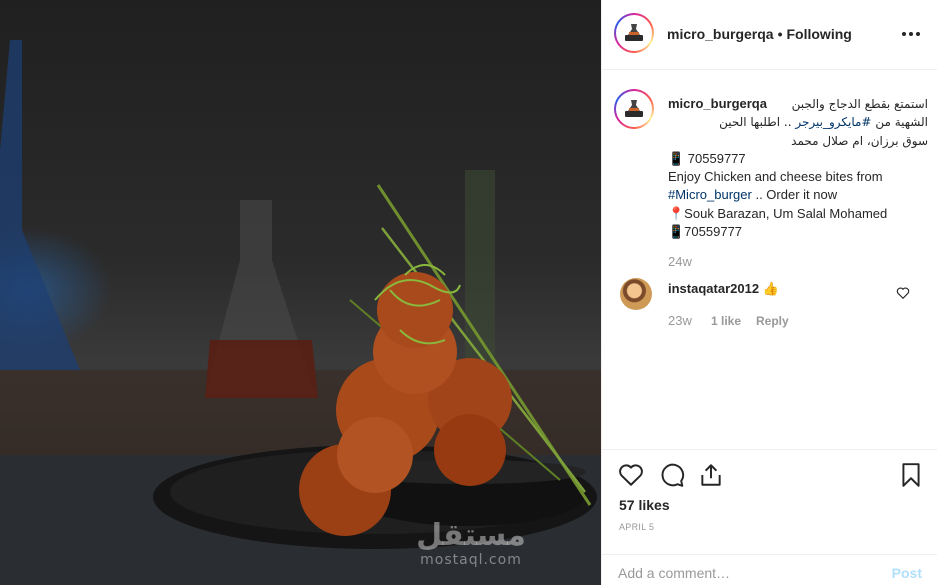 Image resolution: width=937 pixels, height=585 pixels. What do you see at coordinates (261, 369) in the screenshot?
I see `red-liquid` at bounding box center [261, 369].